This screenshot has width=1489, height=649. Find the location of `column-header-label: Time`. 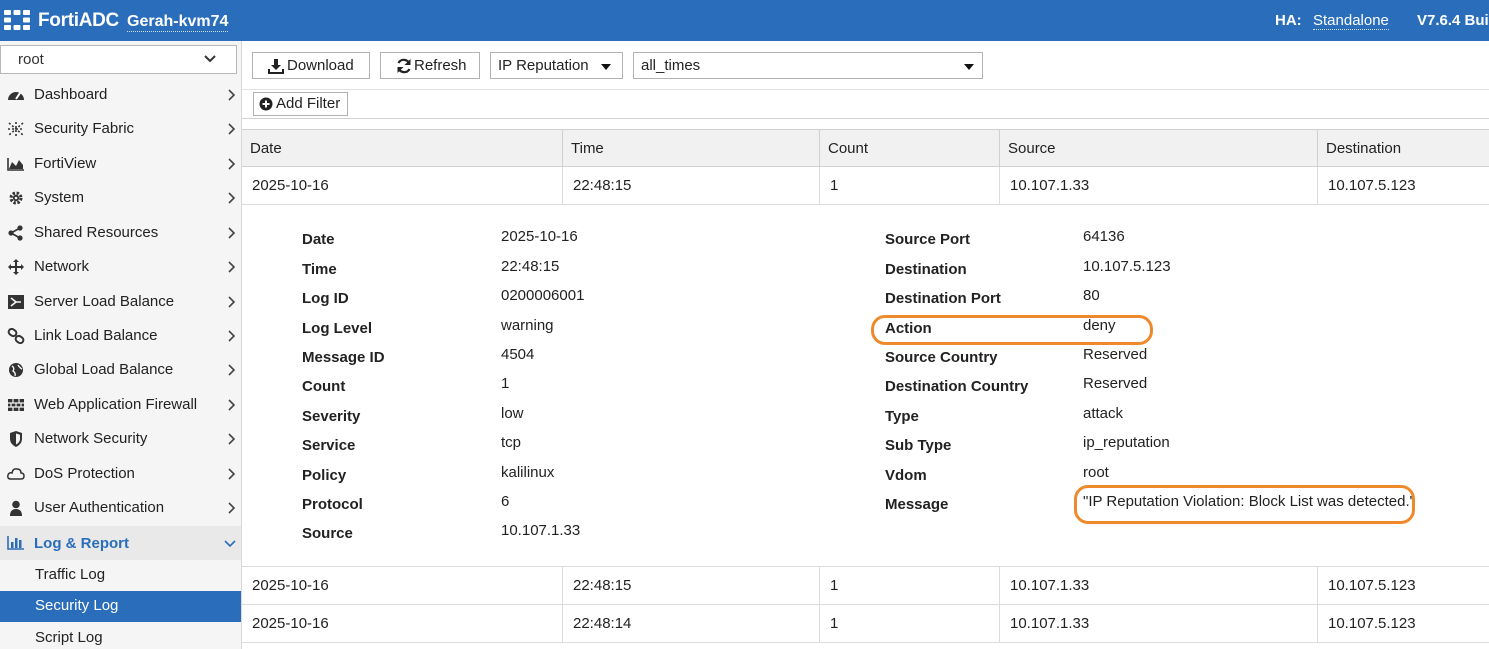

column-header-label: Time is located at coordinates (587, 148).